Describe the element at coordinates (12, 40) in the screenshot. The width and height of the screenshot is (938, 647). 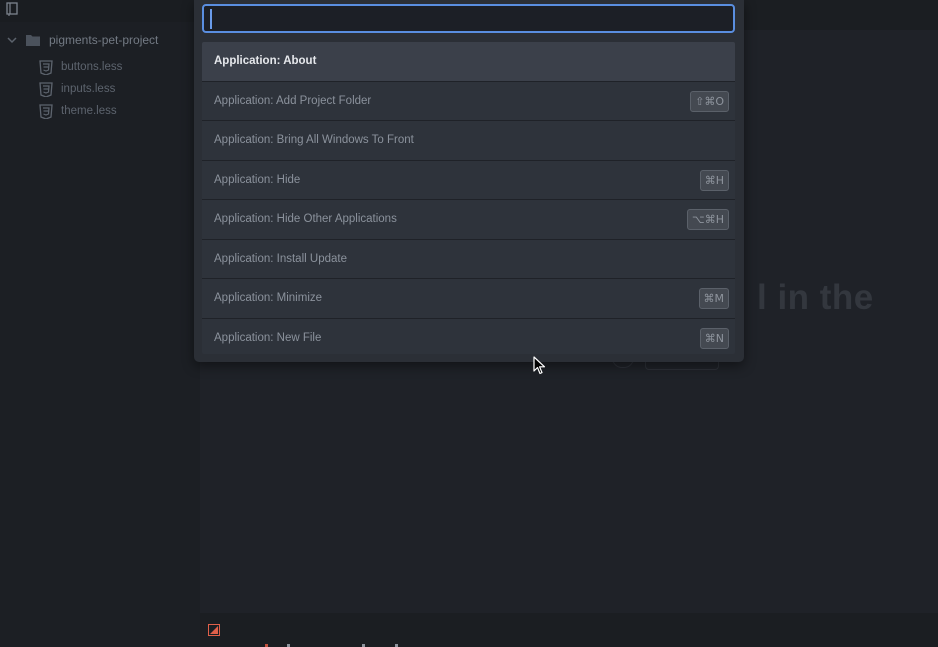
I see `chevron-down-icon` at that location.